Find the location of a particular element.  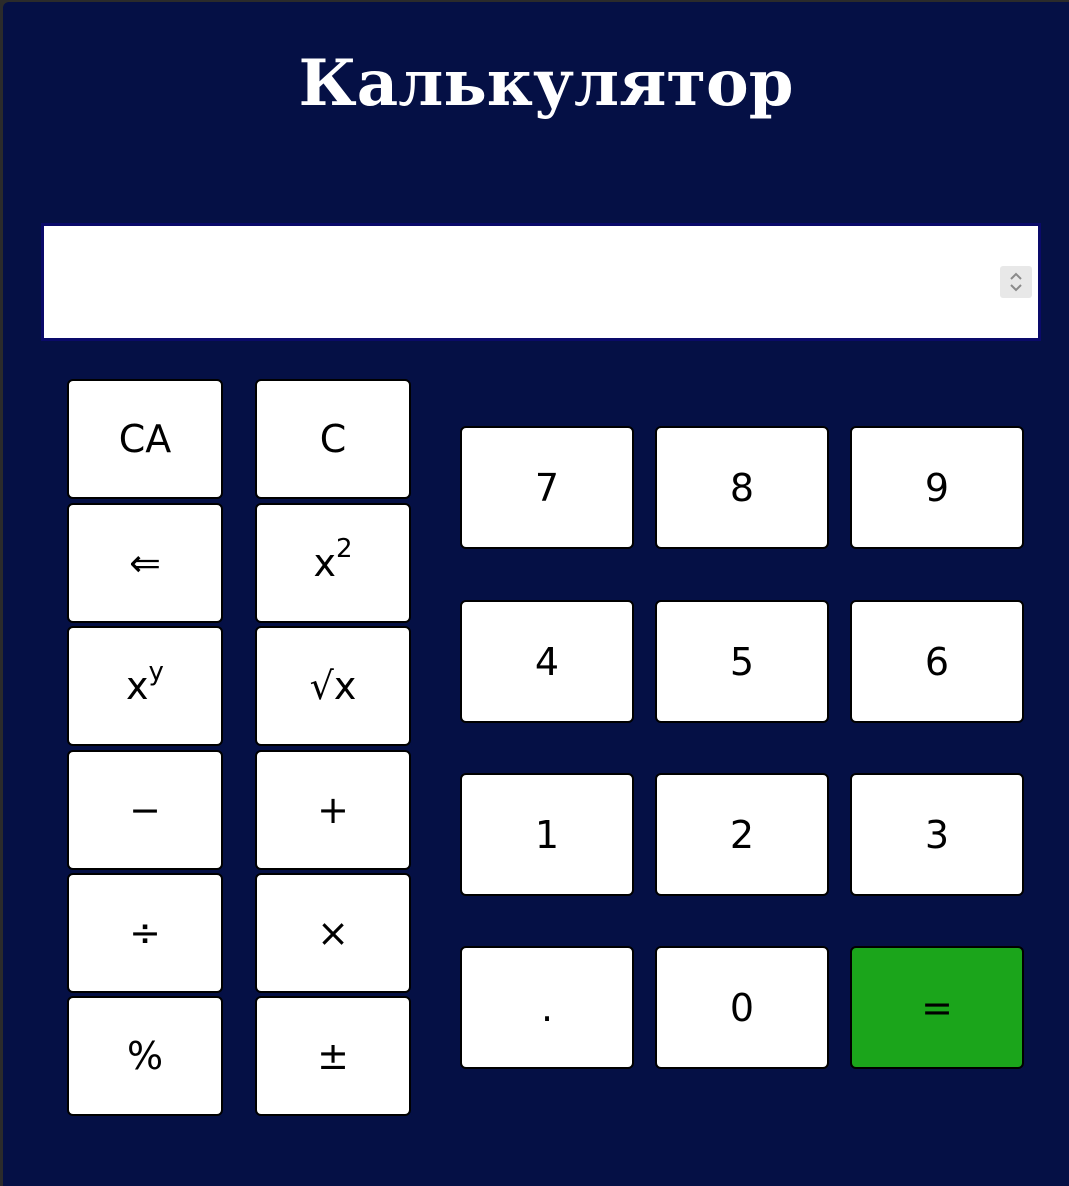

decimal-point-button: . is located at coordinates (547, 1007).